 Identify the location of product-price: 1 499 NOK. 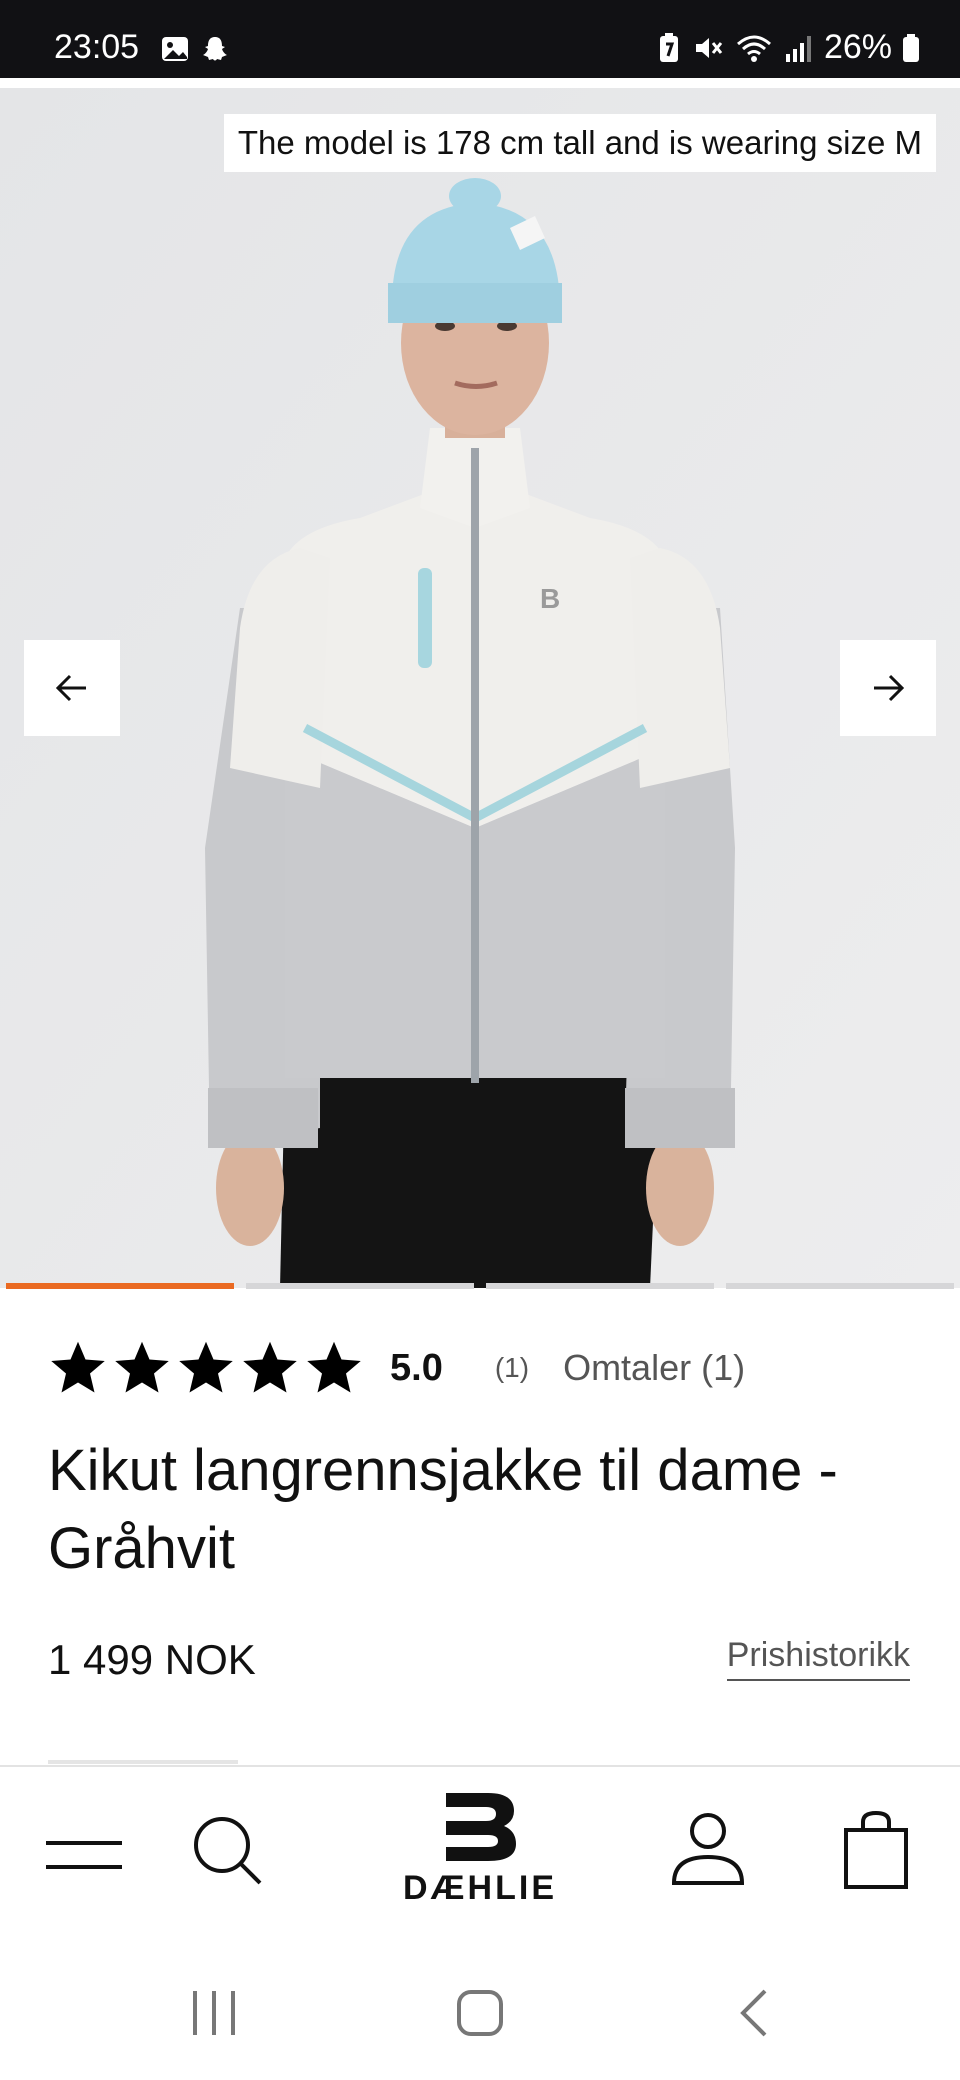
(152, 1659).